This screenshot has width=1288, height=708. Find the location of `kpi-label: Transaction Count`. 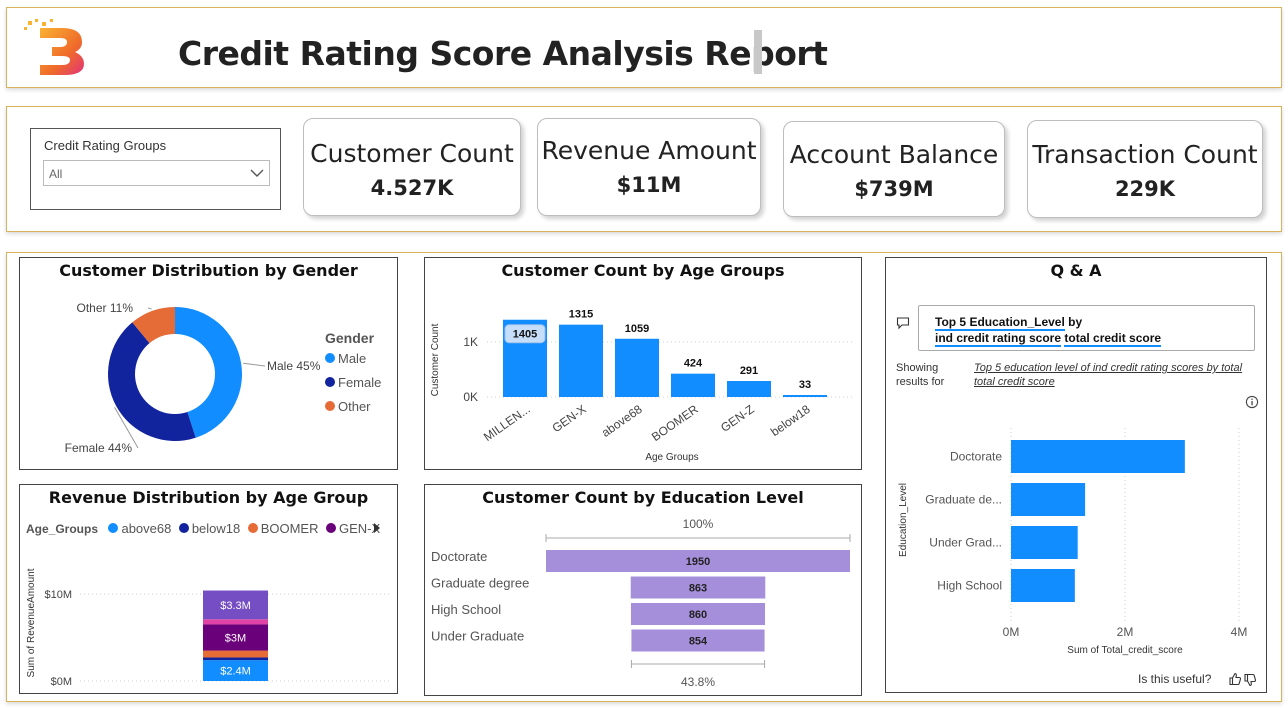

kpi-label: Transaction Count is located at coordinates (1145, 154).